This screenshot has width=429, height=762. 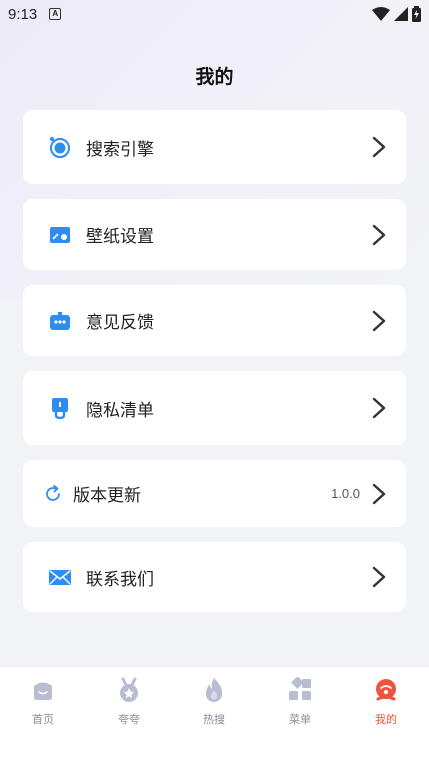 What do you see at coordinates (129, 690) in the screenshot?
I see `medal-icon` at bounding box center [129, 690].